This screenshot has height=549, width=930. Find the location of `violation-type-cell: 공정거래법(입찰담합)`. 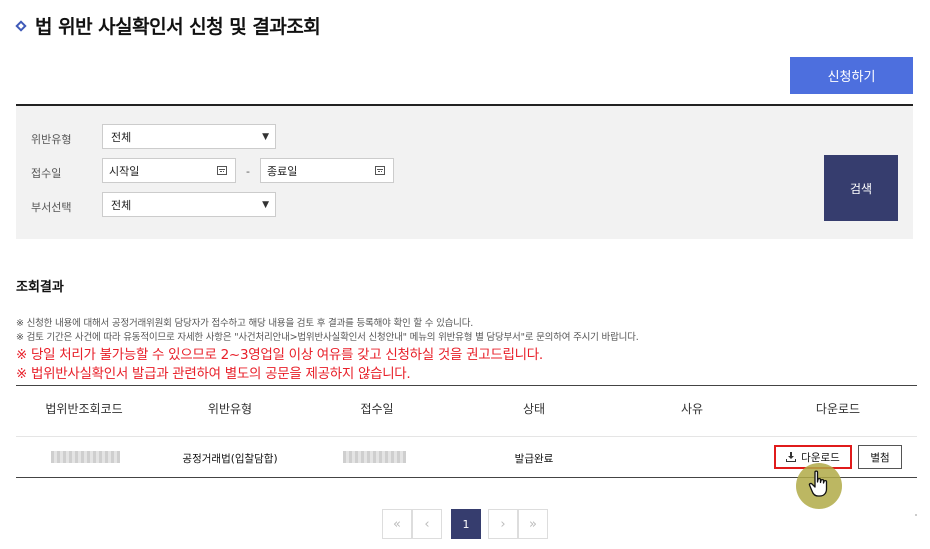

violation-type-cell: 공정거래법(입찰담합) is located at coordinates (230, 459).